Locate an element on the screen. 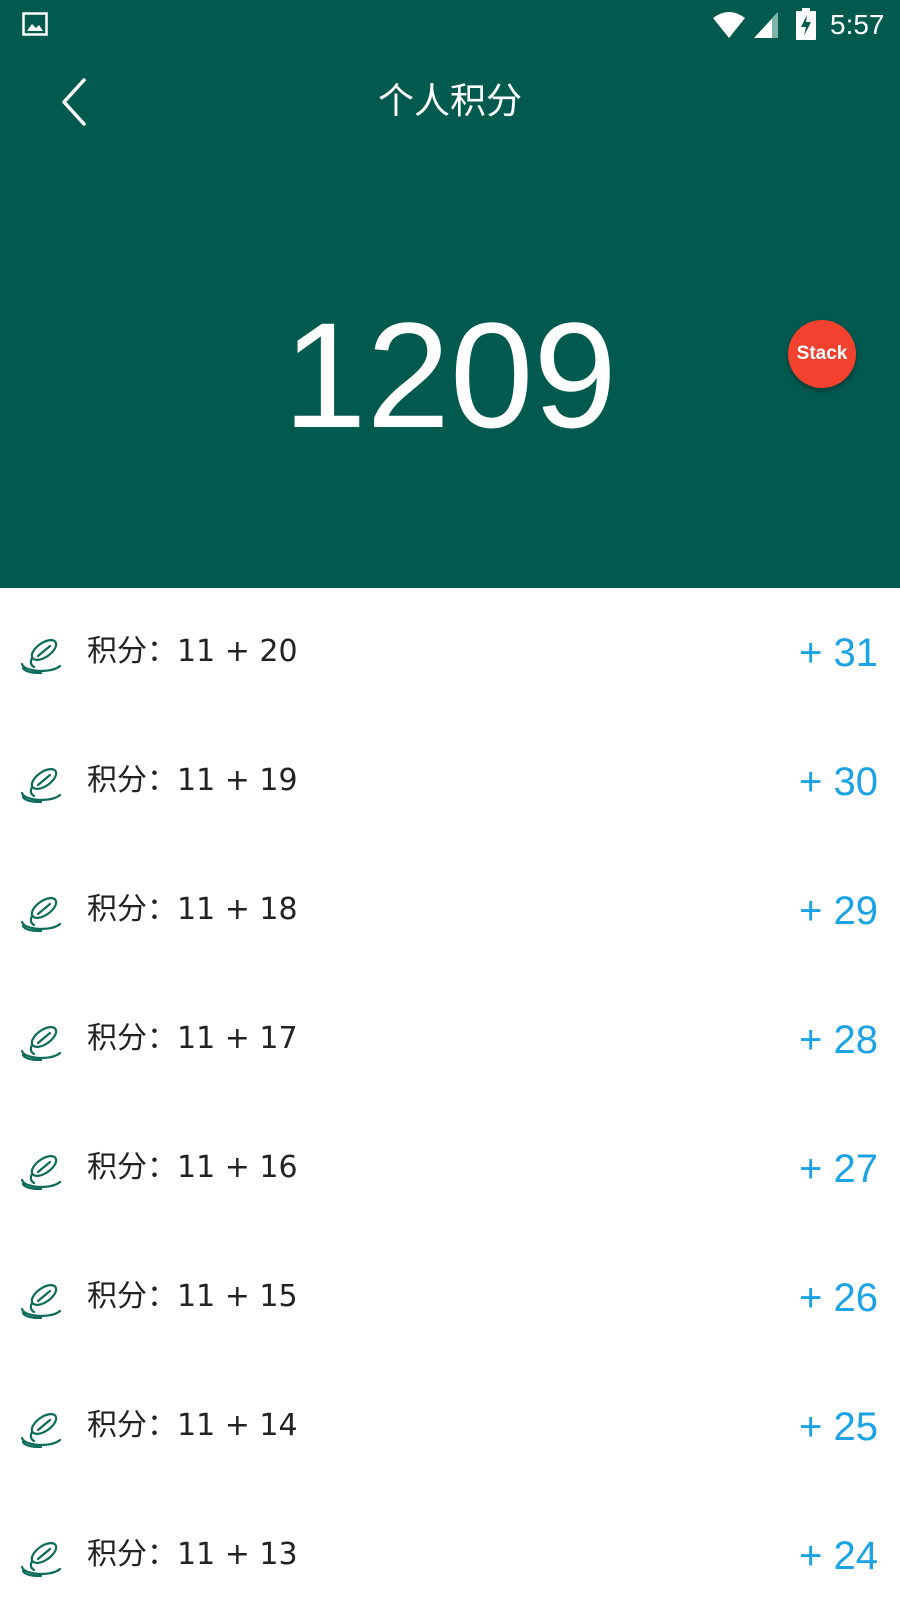 This screenshot has height=1600, width=900. list-item-value: + 27 is located at coordinates (838, 1169).